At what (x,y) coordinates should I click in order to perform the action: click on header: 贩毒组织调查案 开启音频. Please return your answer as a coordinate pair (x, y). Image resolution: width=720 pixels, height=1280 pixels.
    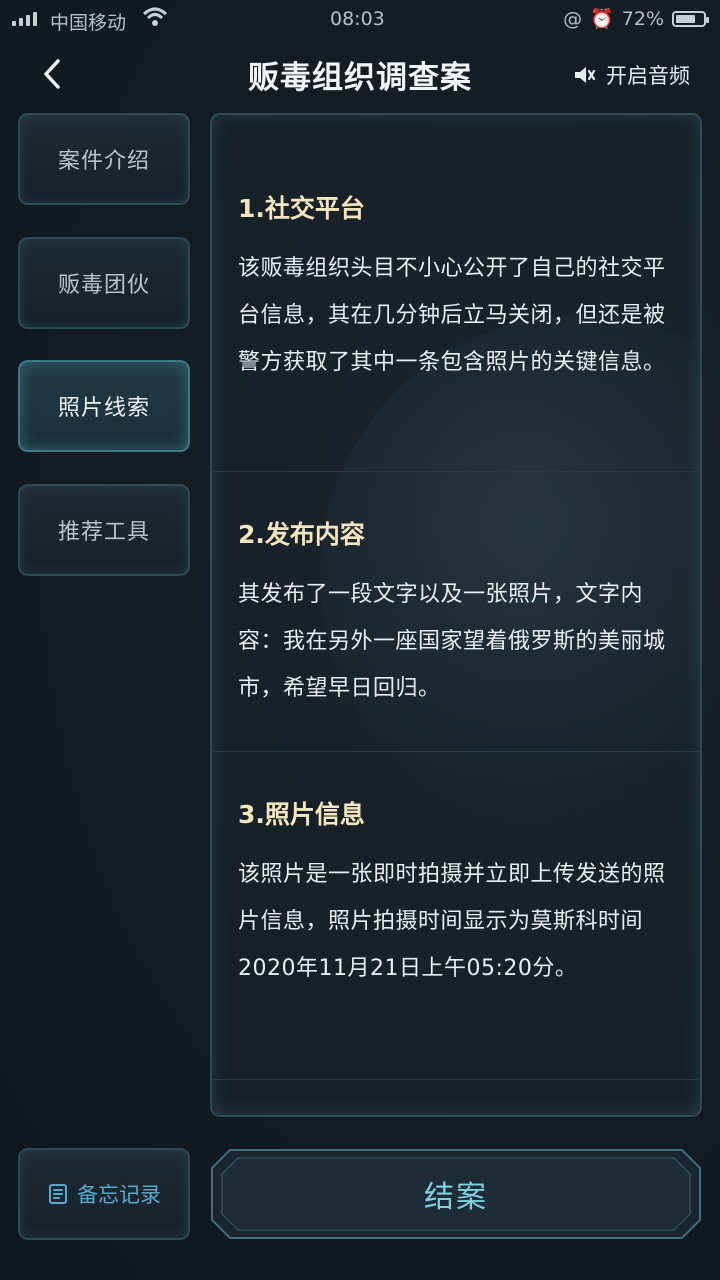
    Looking at the image, I should click on (360, 75).